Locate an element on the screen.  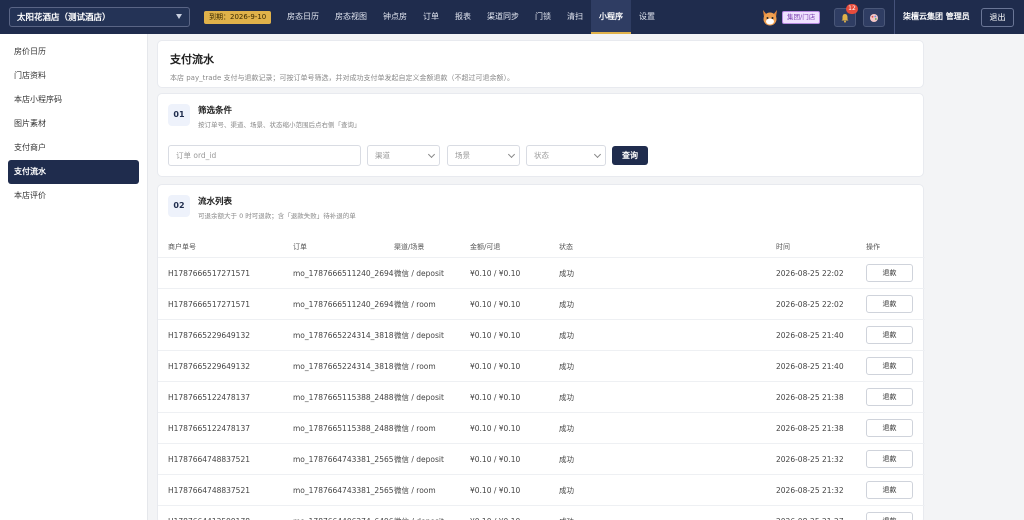
nav-item: 房态视图 is located at coordinates (351, 17).